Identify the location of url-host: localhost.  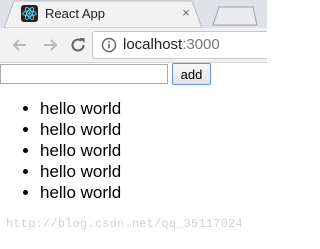
(153, 44).